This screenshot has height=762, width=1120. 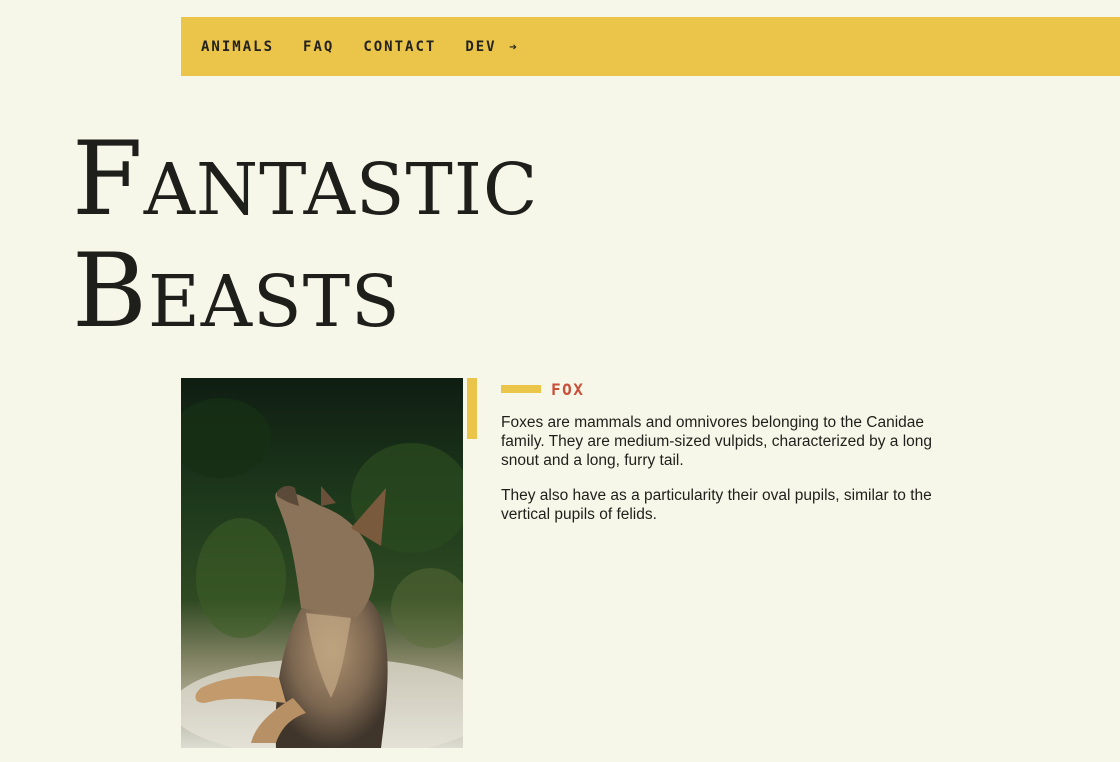 What do you see at coordinates (399, 47) in the screenshot?
I see `nav-link-contact: CONTACT` at bounding box center [399, 47].